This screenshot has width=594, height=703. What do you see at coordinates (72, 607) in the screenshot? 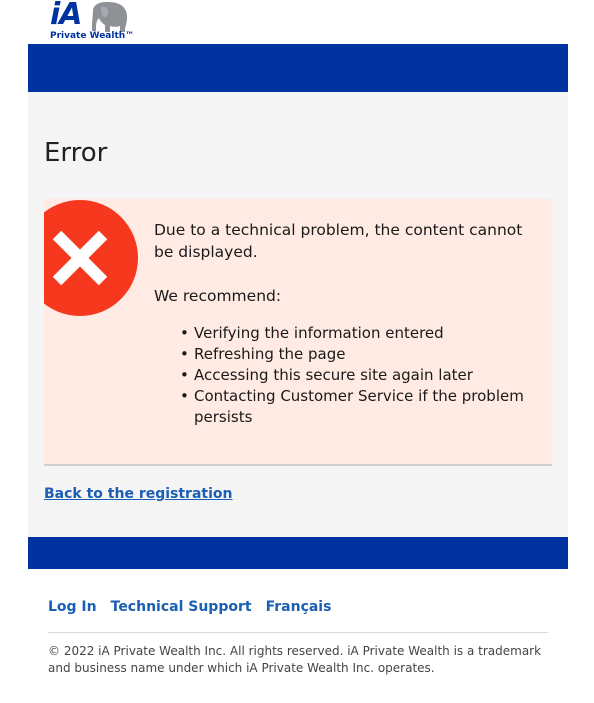
I see `footer-link-login: Log In` at bounding box center [72, 607].